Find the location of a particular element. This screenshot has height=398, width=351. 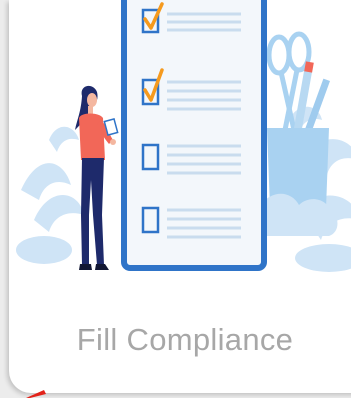

pencil-cup-icon is located at coordinates (299, 133).